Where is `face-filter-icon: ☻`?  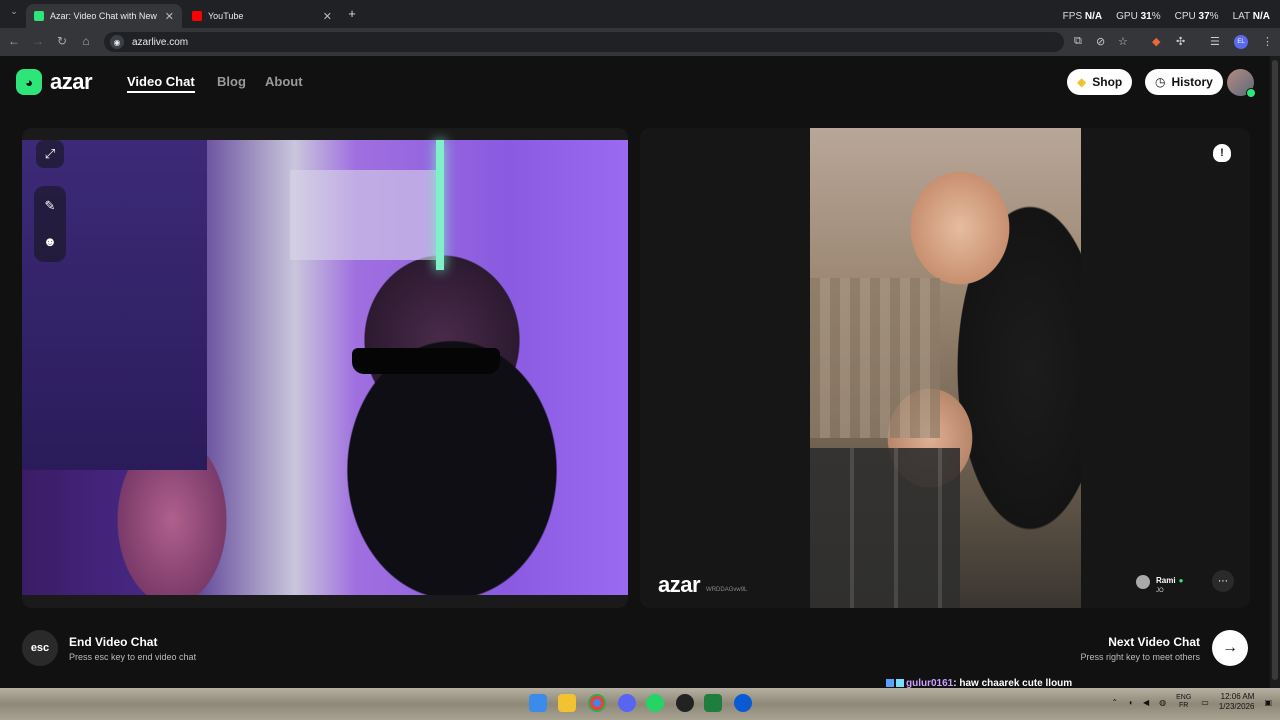 face-filter-icon: ☻ is located at coordinates (50, 241).